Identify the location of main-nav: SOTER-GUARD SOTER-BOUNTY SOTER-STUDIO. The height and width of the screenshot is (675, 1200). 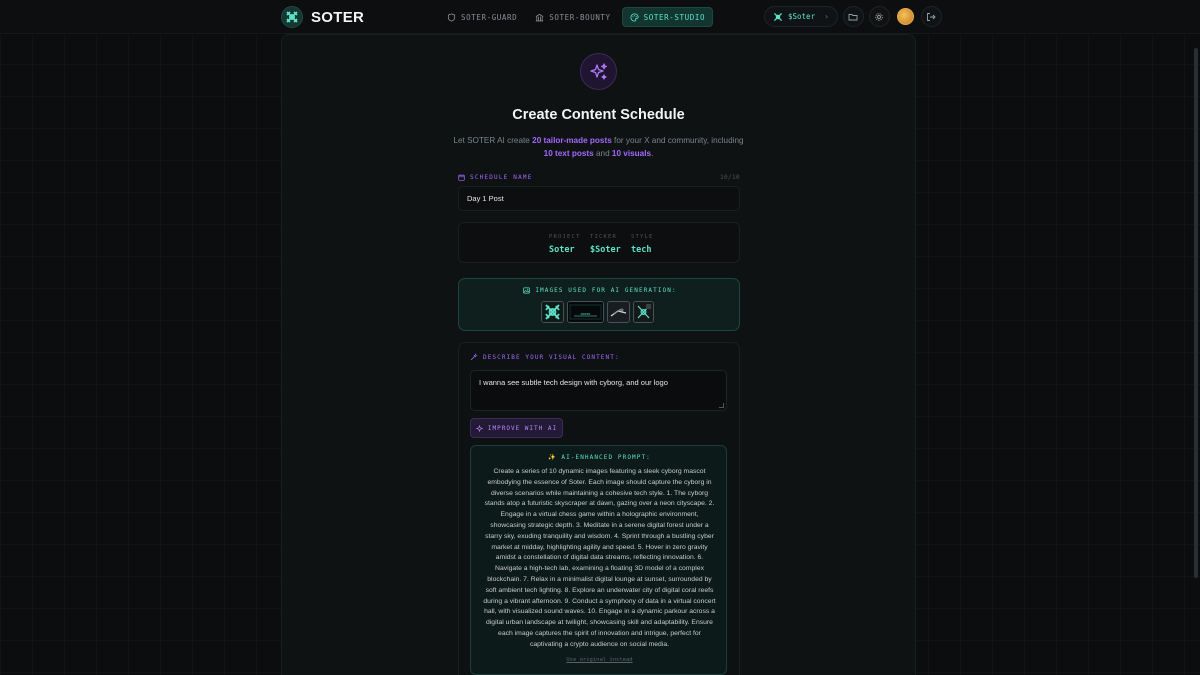
(577, 17).